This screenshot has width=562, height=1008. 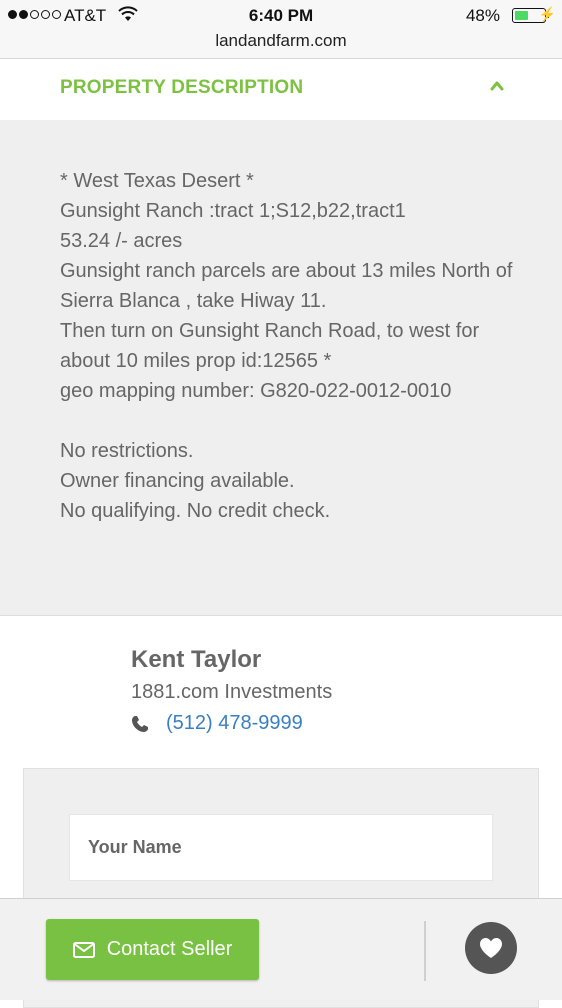 What do you see at coordinates (281, 847) in the screenshot?
I see `your-name-input` at bounding box center [281, 847].